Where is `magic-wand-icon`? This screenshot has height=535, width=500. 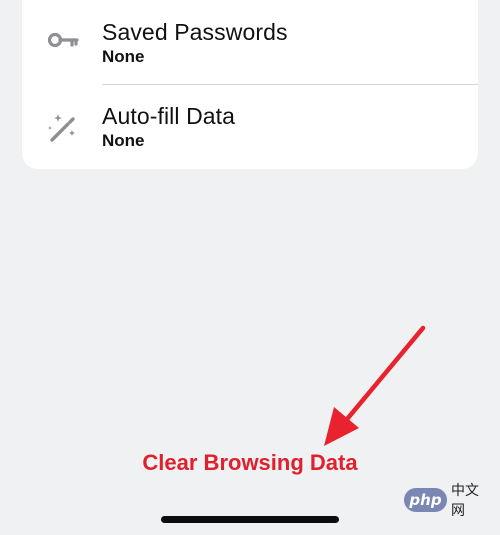 magic-wand-icon is located at coordinates (63, 127).